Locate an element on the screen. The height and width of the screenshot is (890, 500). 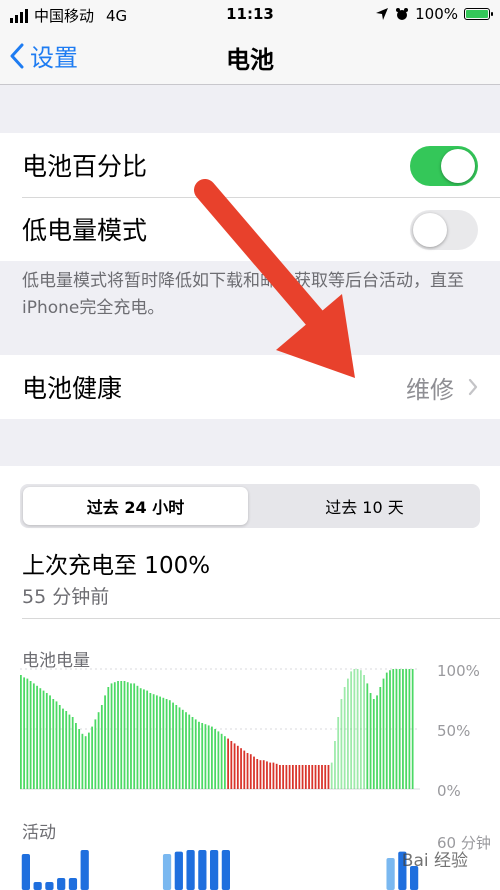
battery-health-value: 维修 is located at coordinates (430, 389).